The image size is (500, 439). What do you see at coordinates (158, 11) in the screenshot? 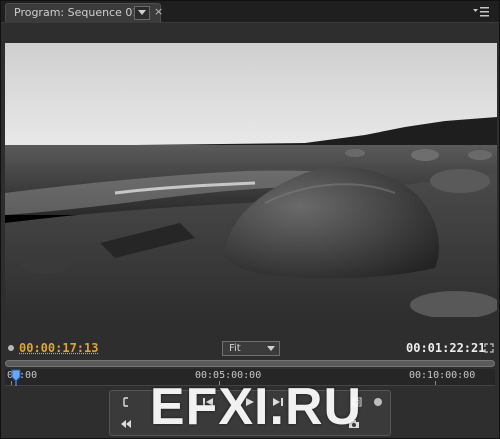
I see `close-tab-button: ×` at bounding box center [158, 11].